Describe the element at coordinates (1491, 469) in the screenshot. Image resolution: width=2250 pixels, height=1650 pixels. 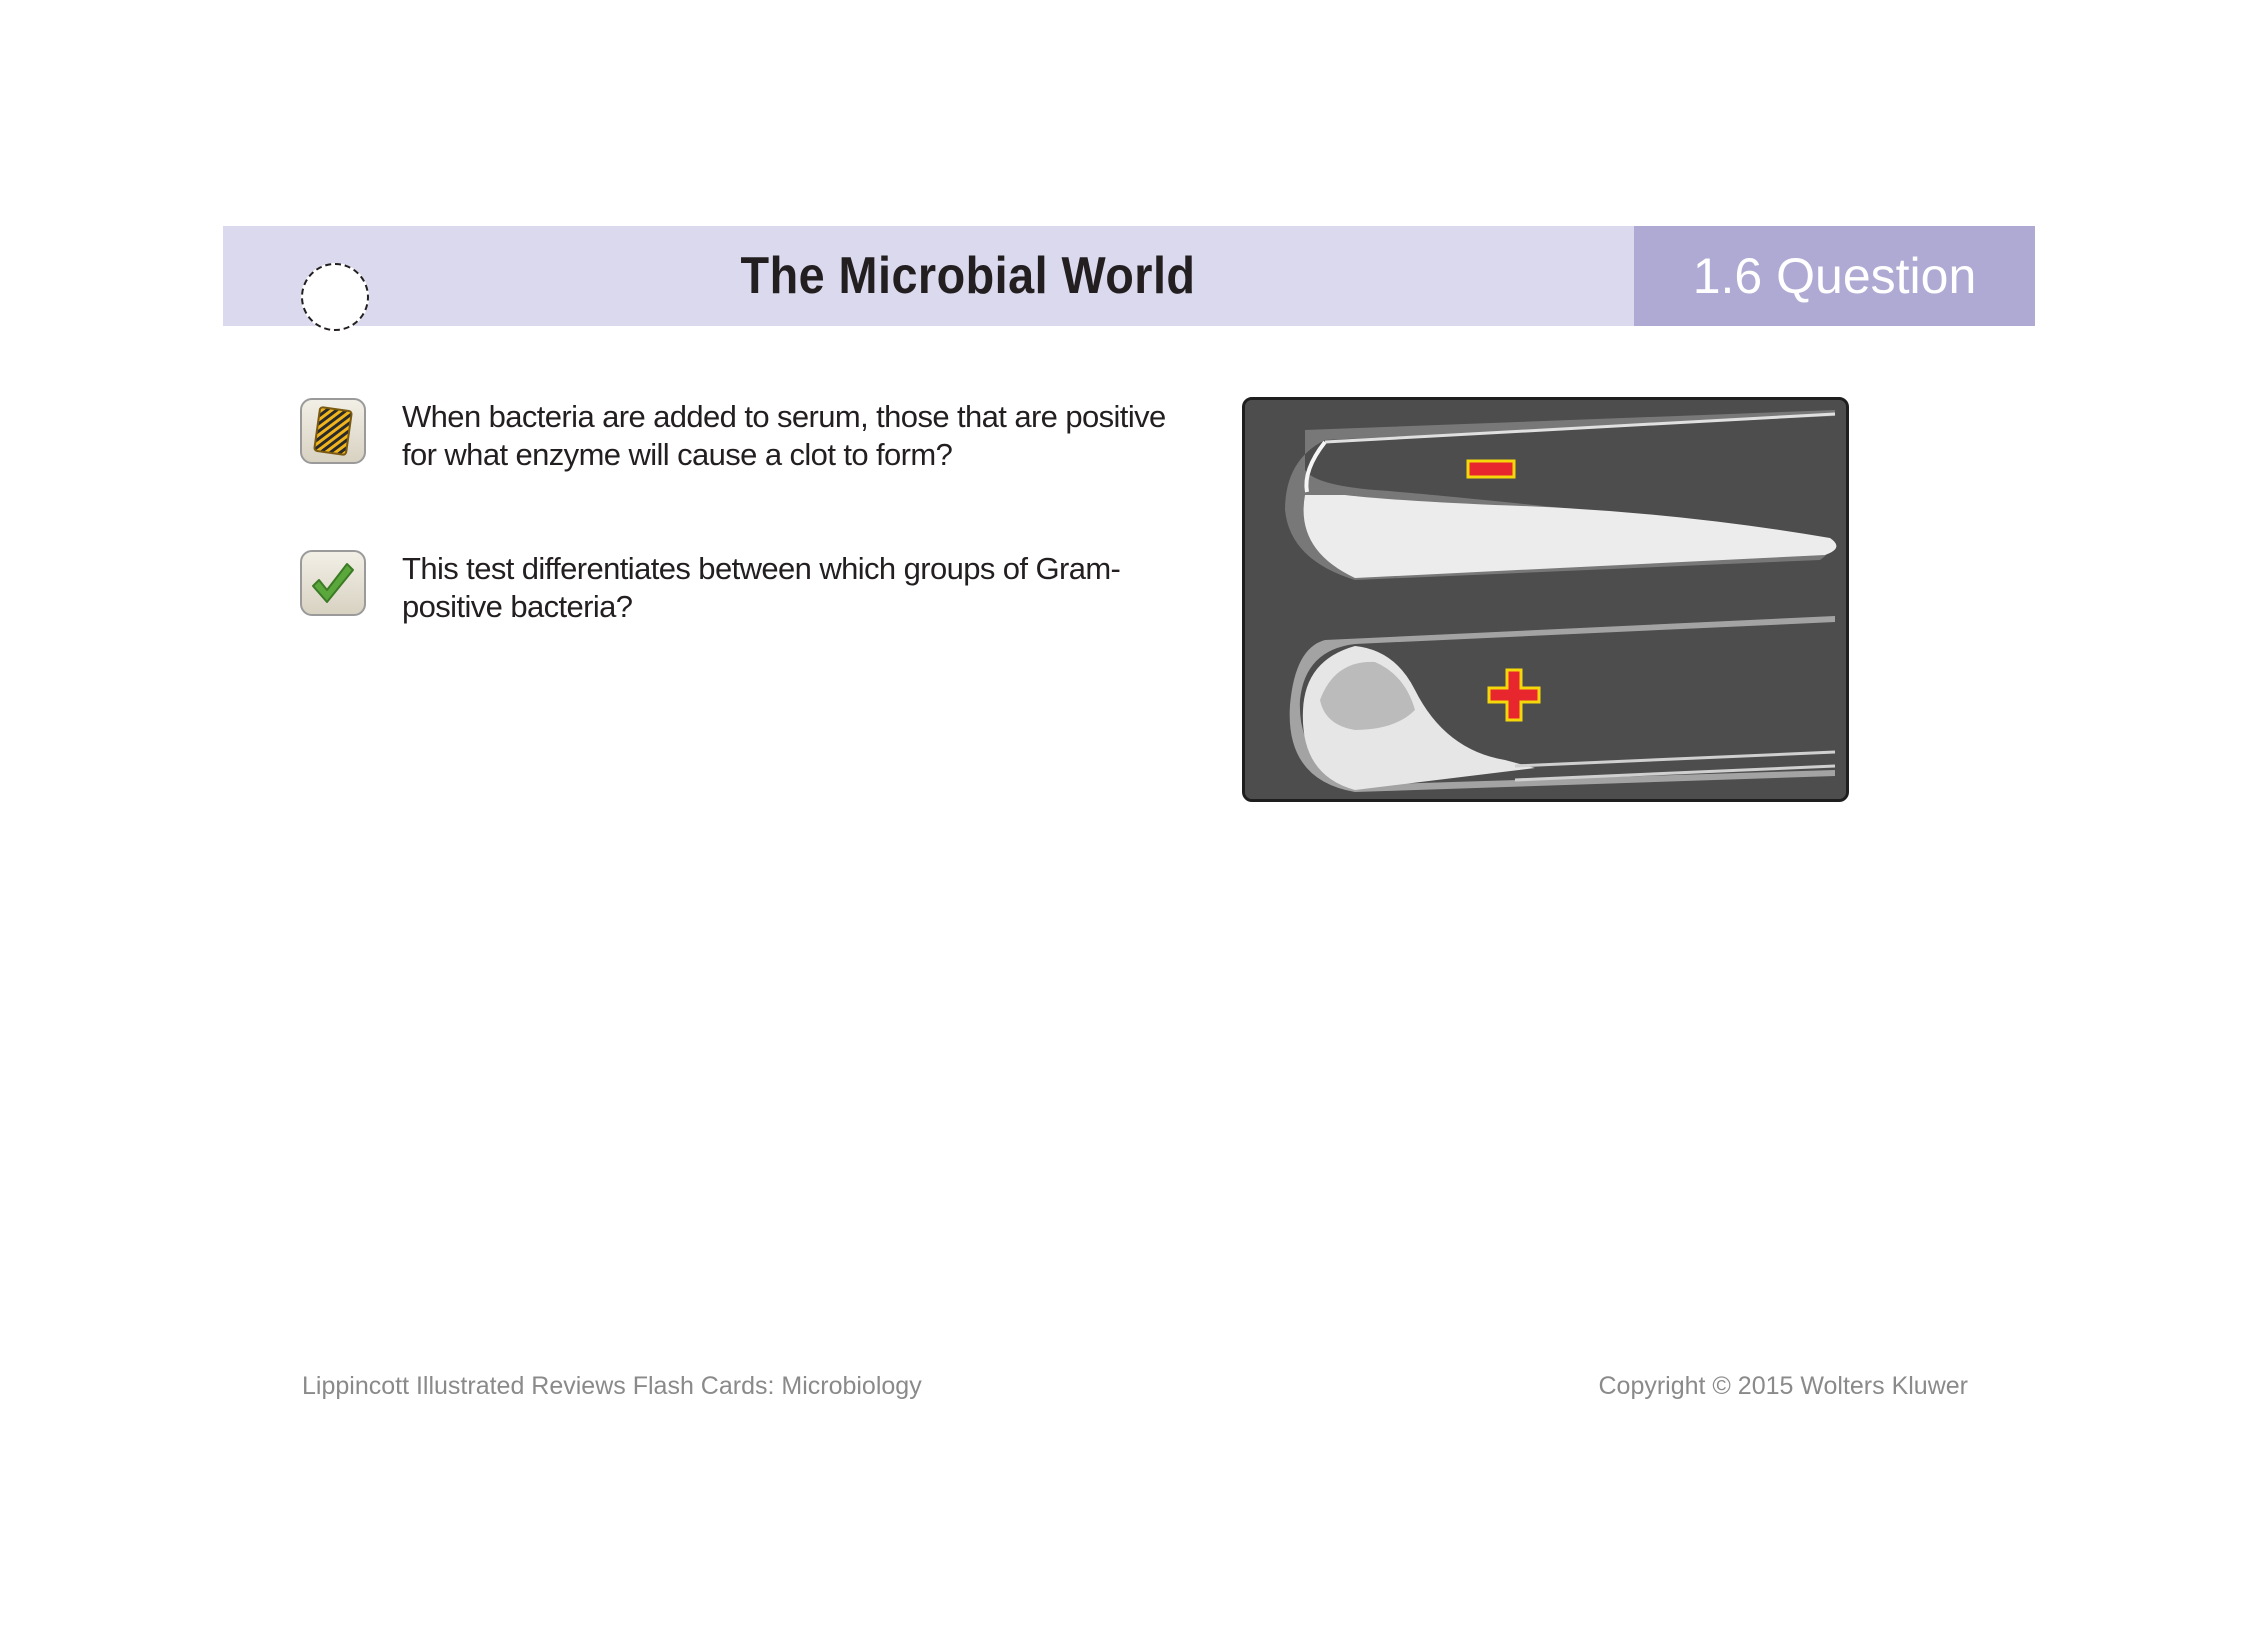
I see `negative-mark-icon` at that location.